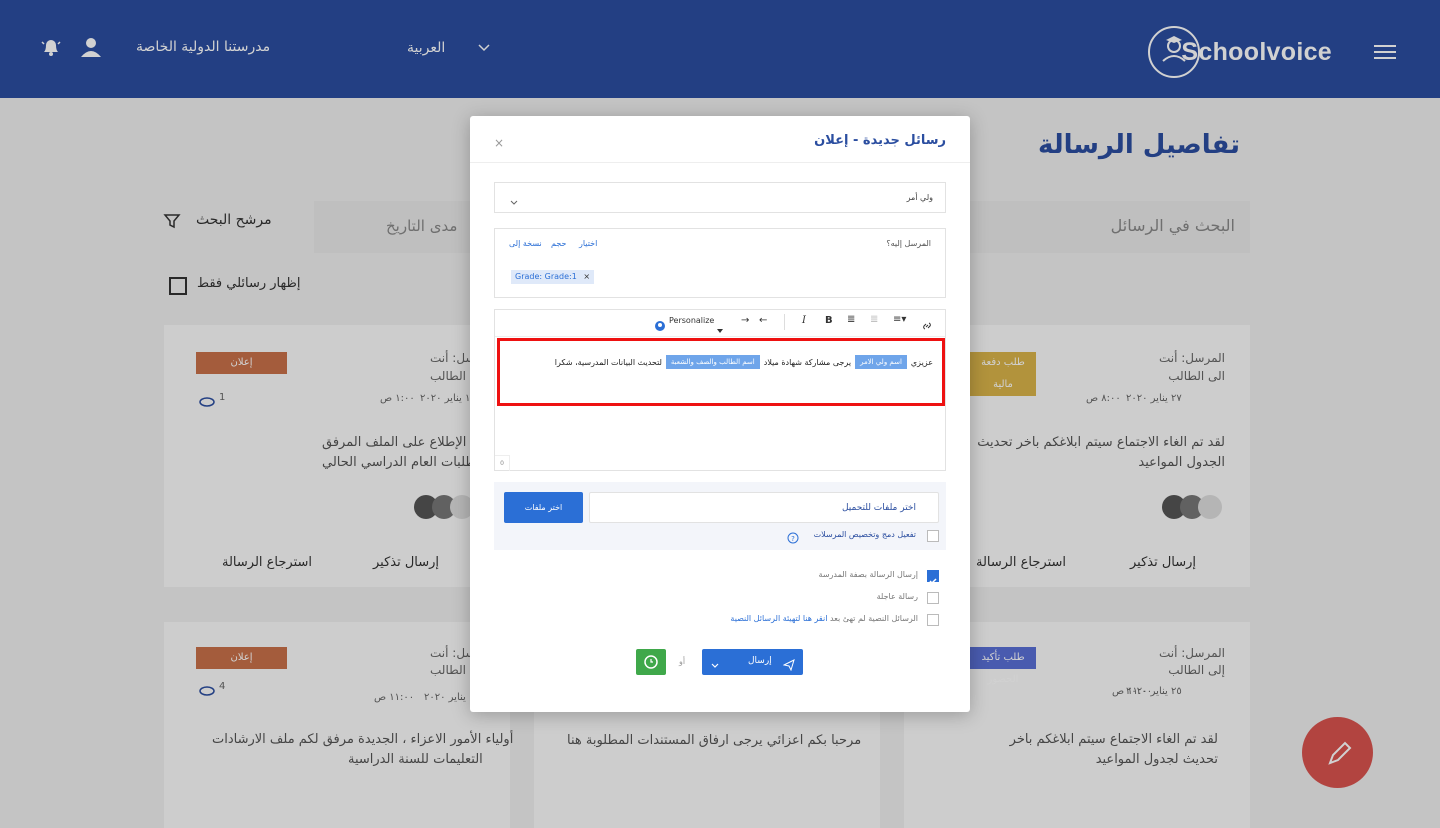  I want to click on choose-files-button: اختر ملفات, so click(543, 507).